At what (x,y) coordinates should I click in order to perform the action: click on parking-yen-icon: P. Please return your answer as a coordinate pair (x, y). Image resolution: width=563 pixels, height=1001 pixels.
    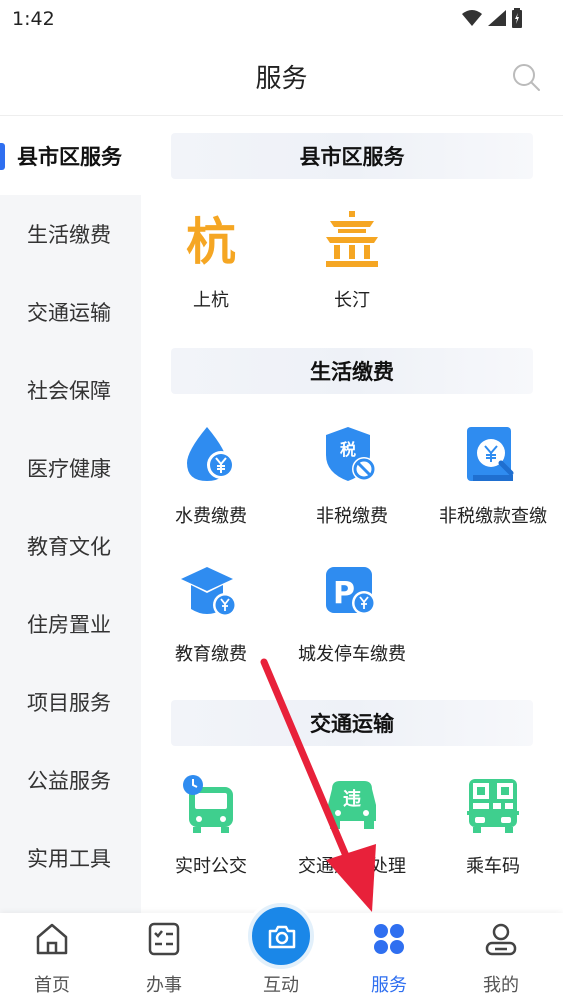
    Looking at the image, I should click on (351, 591).